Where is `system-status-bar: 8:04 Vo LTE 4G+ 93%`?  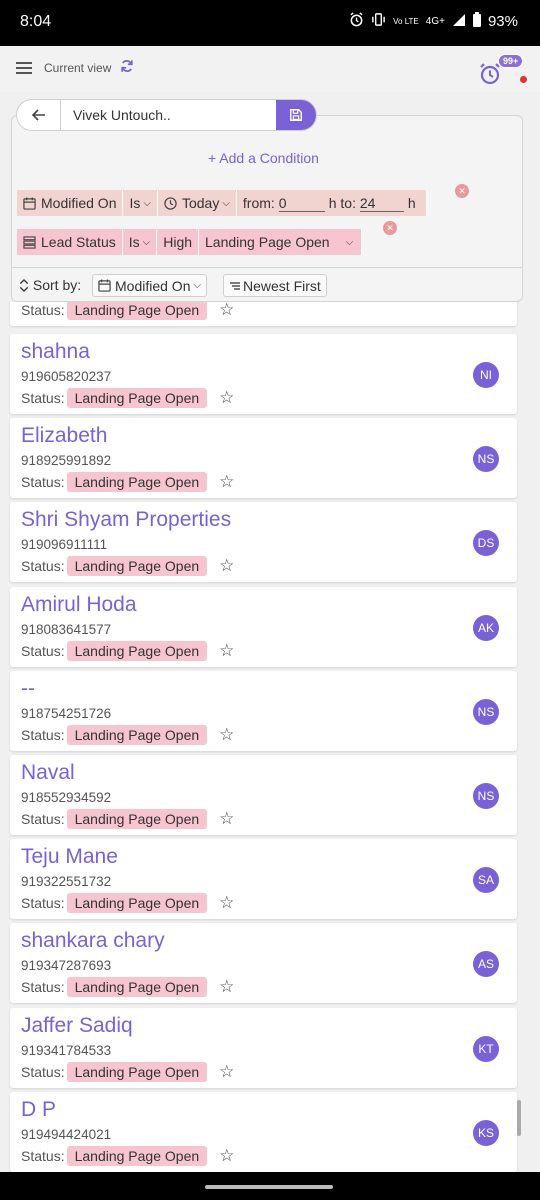 system-status-bar: 8:04 Vo LTE 4G+ 93% is located at coordinates (270, 23).